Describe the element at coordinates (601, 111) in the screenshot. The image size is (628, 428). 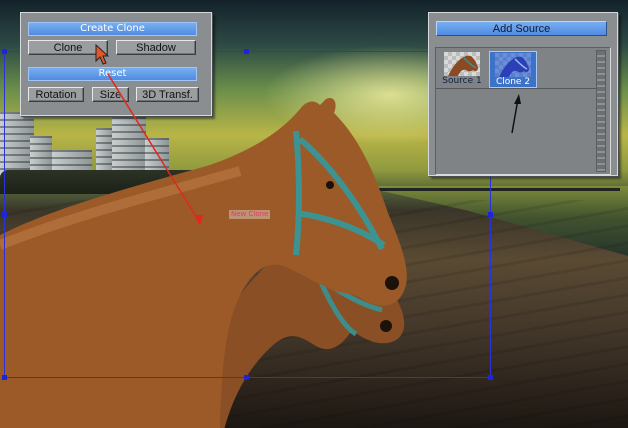
I see `thumbnail-scrollbar` at that location.